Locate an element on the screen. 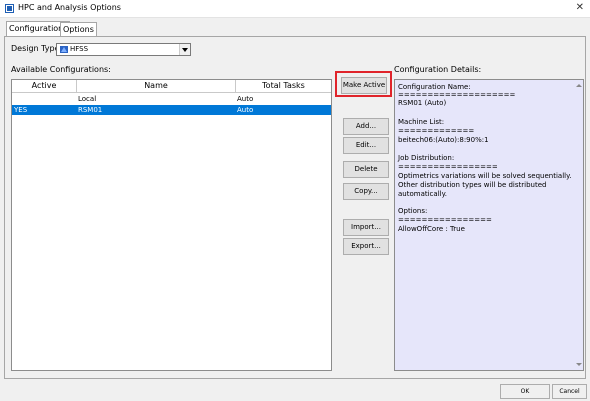 This screenshot has width=590, height=401. details-line: automatically. is located at coordinates (422, 194).